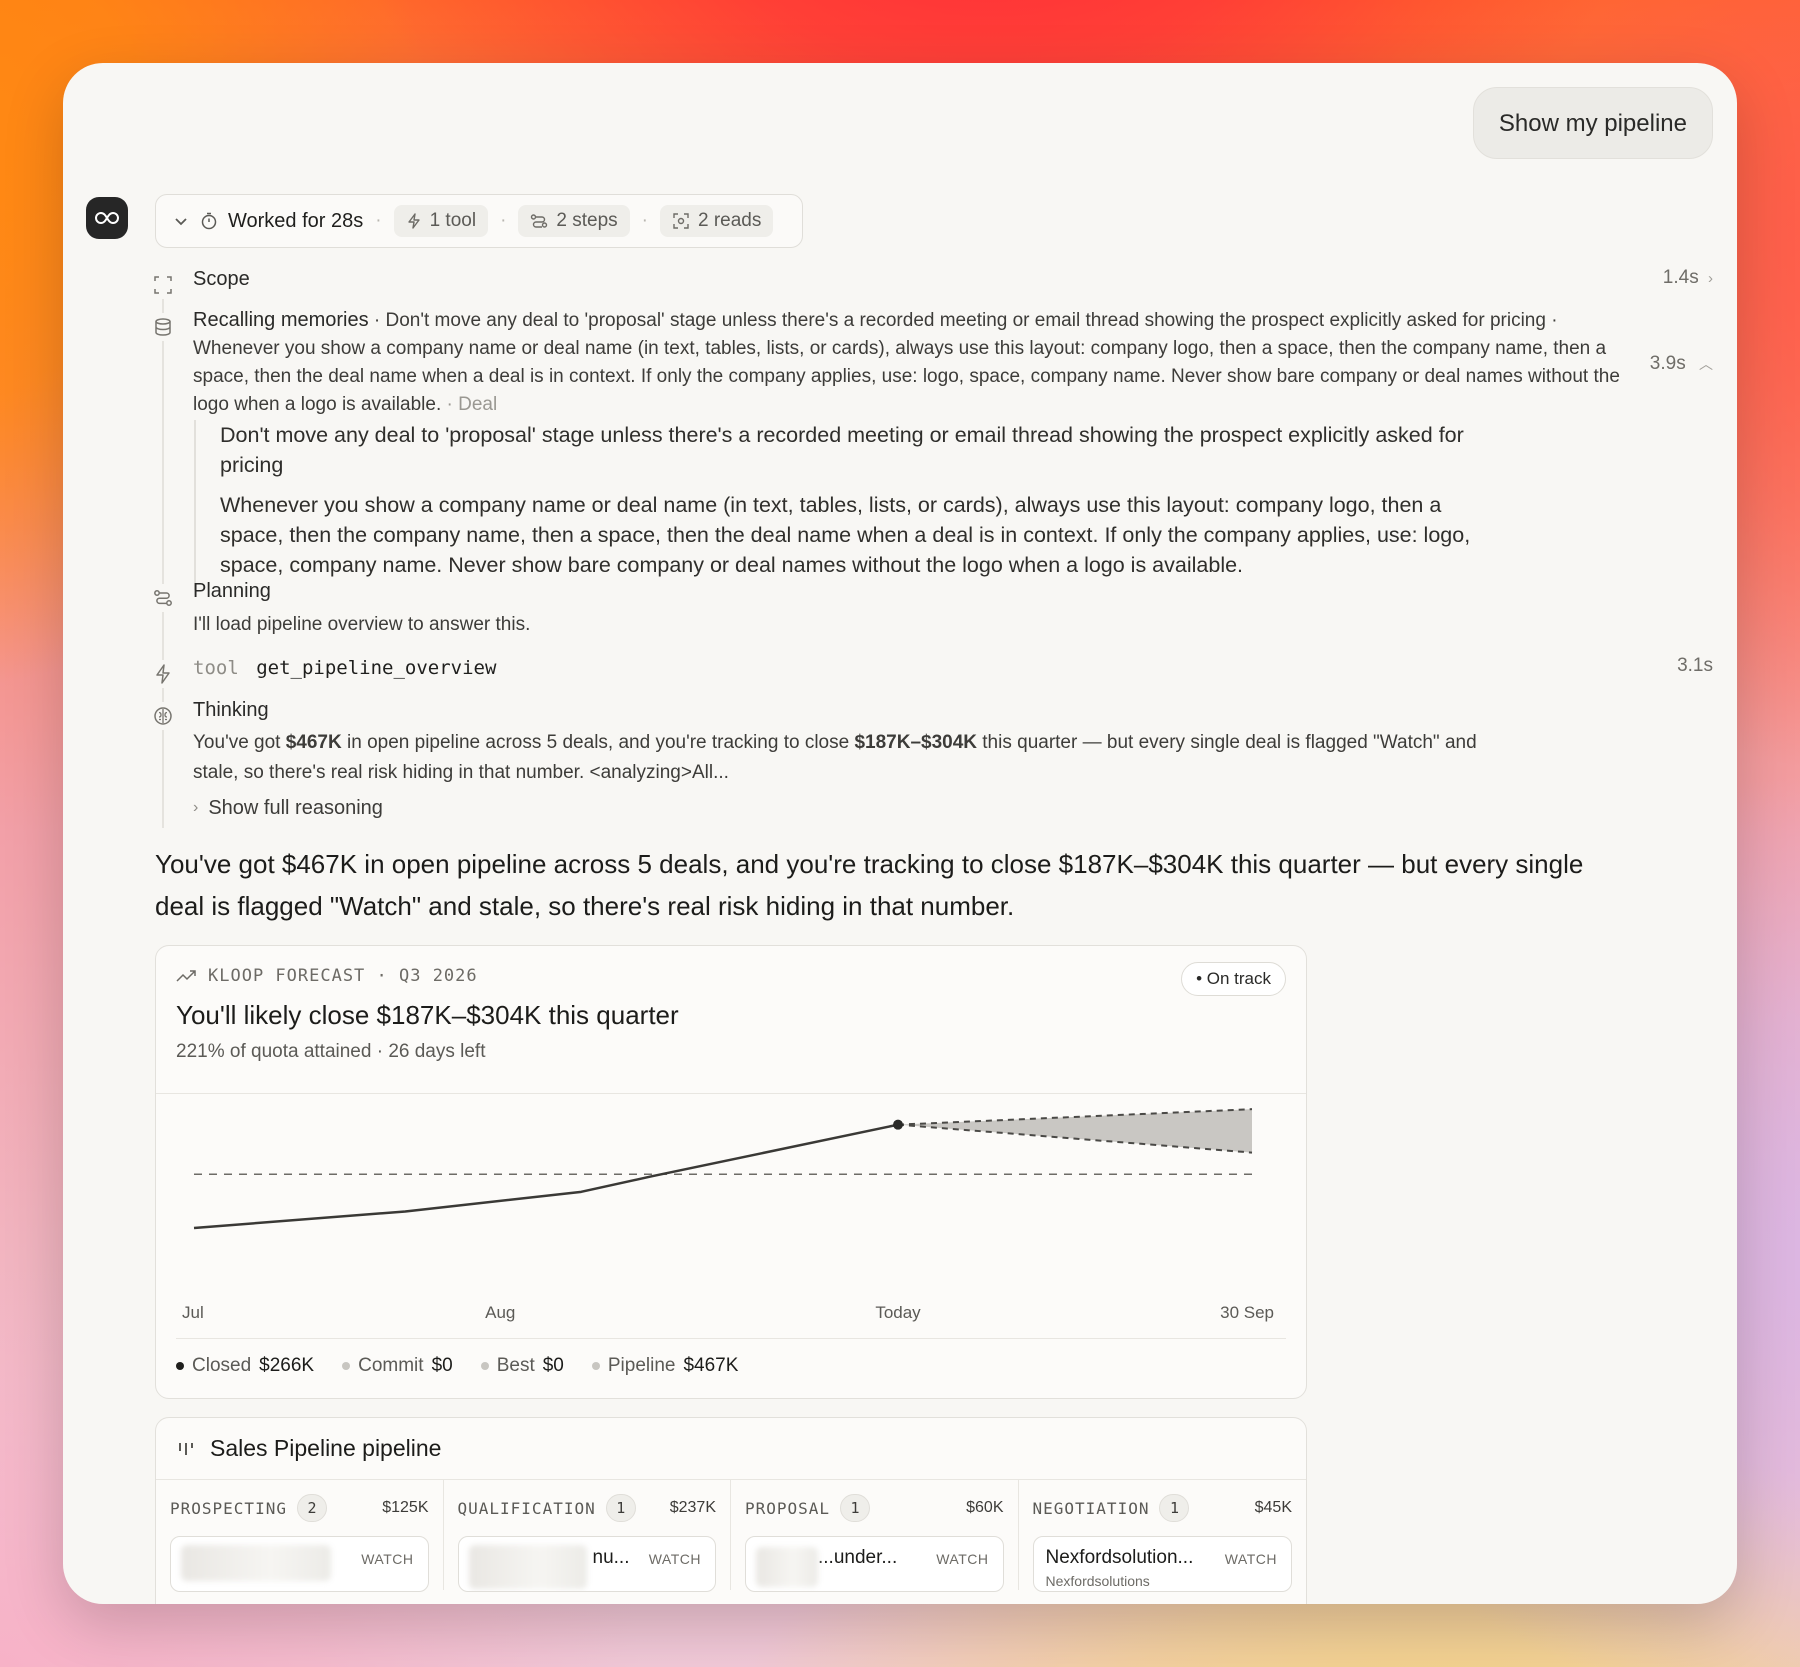 This screenshot has height=1667, width=1800. I want to click on legend-item: Closed $266K, so click(245, 1366).